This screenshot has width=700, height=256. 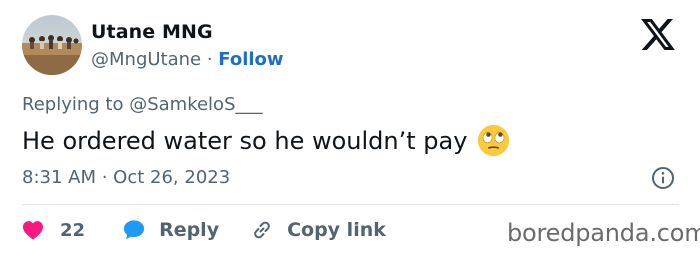 I want to click on rolling-eyes-emoji-icon, so click(x=493, y=140).